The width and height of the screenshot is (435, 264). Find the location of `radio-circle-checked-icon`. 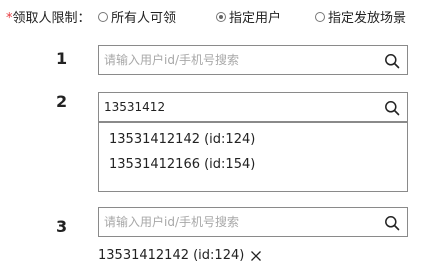

radio-circle-checked-icon is located at coordinates (221, 16).